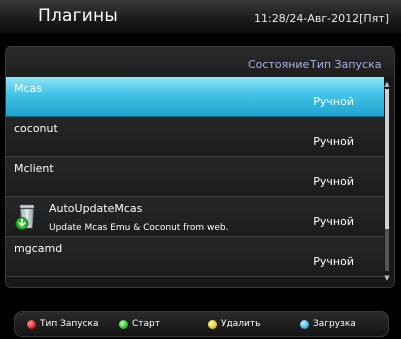 This screenshot has width=401, height=339. I want to click on plugin-name: coconut, so click(36, 128).